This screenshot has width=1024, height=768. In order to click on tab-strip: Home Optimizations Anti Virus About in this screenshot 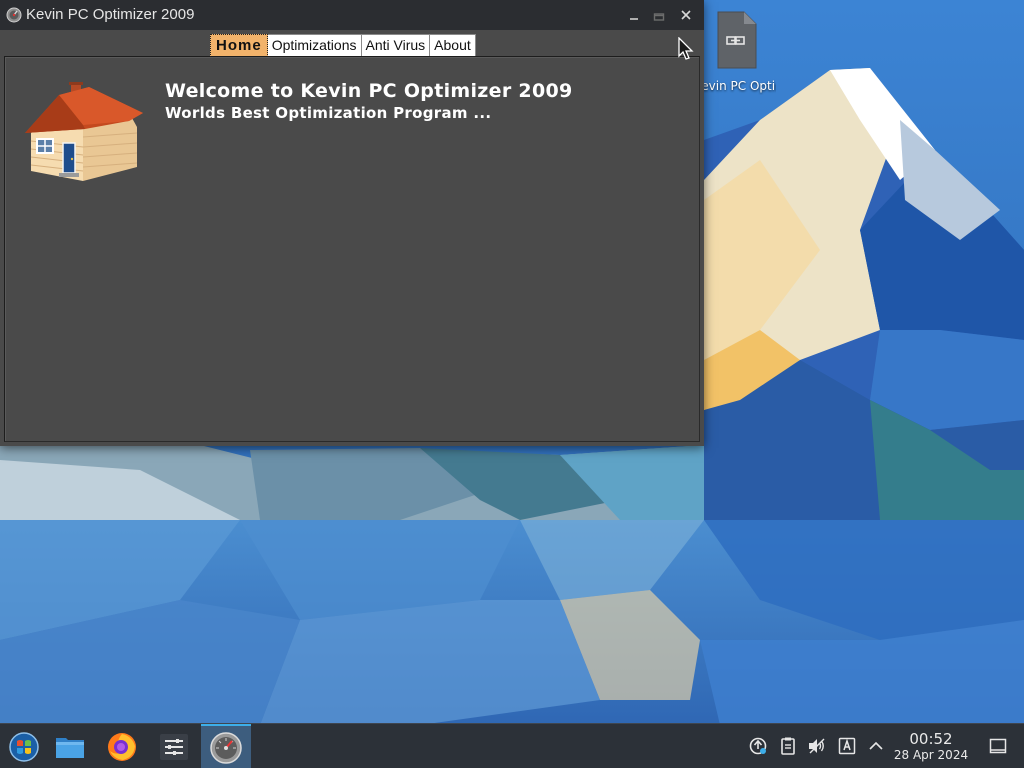, I will do `click(343, 45)`.